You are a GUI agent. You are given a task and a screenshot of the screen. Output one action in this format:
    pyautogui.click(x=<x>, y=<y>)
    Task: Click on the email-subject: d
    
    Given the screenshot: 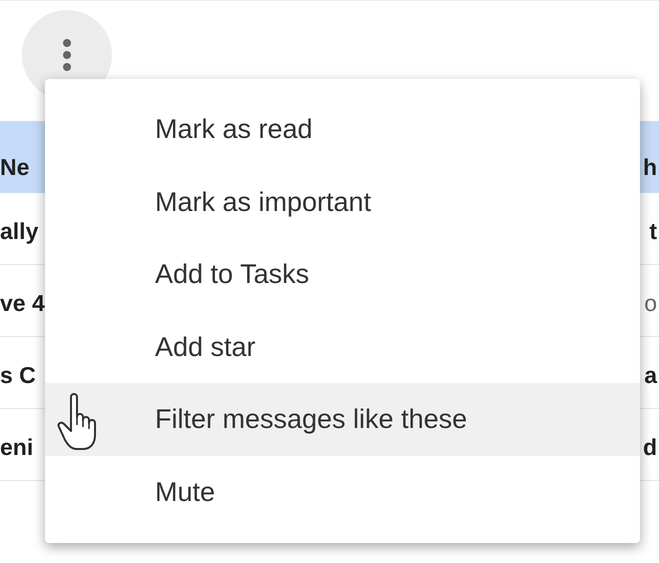 What is the action you would take?
    pyautogui.click(x=649, y=447)
    